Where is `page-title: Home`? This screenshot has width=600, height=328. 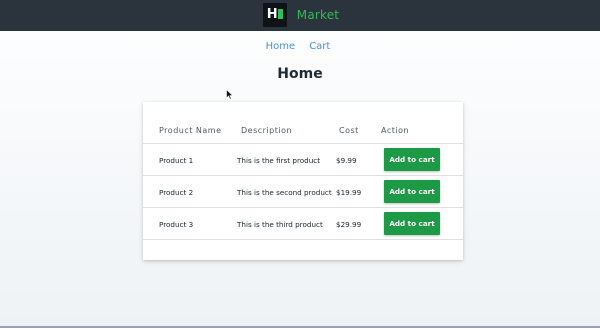 page-title: Home is located at coordinates (300, 74).